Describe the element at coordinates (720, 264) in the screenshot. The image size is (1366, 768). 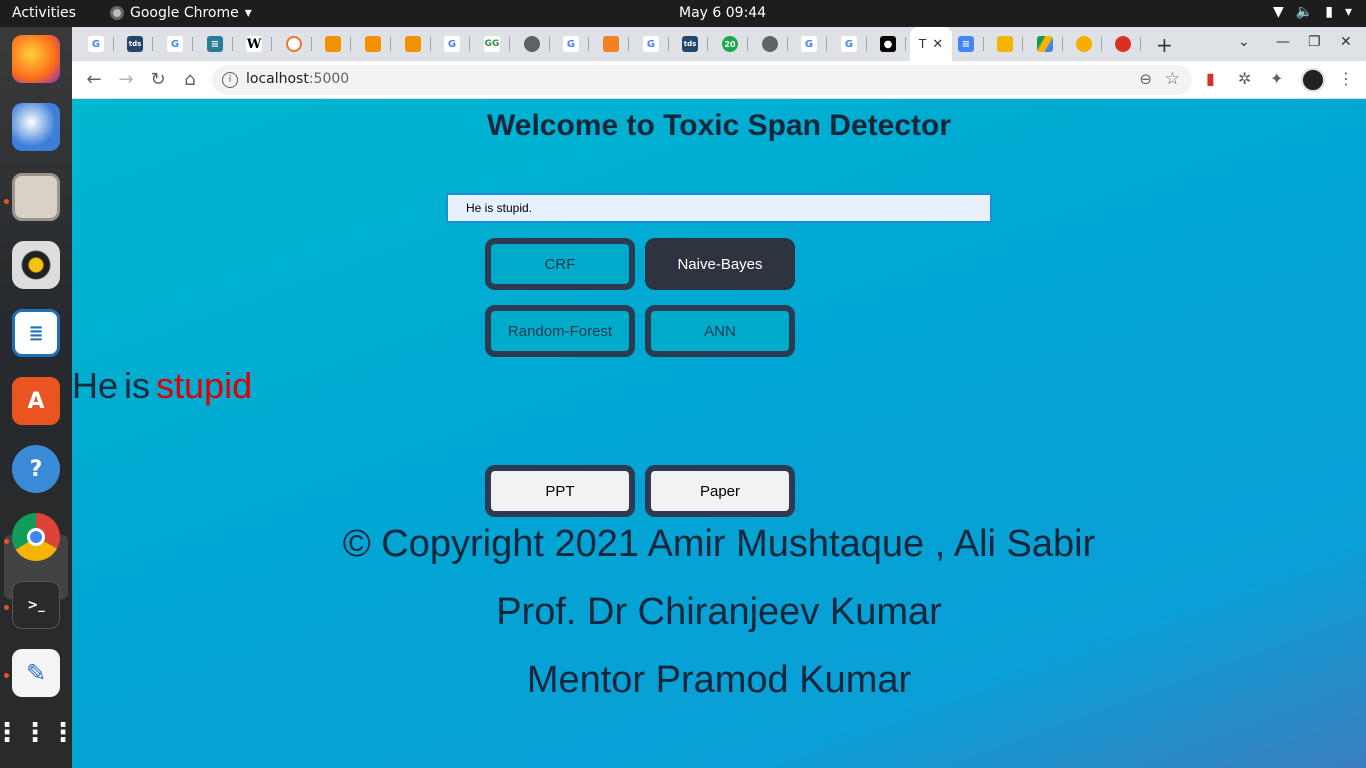
I see `naive-bayes-button: Naive-Bayes` at that location.